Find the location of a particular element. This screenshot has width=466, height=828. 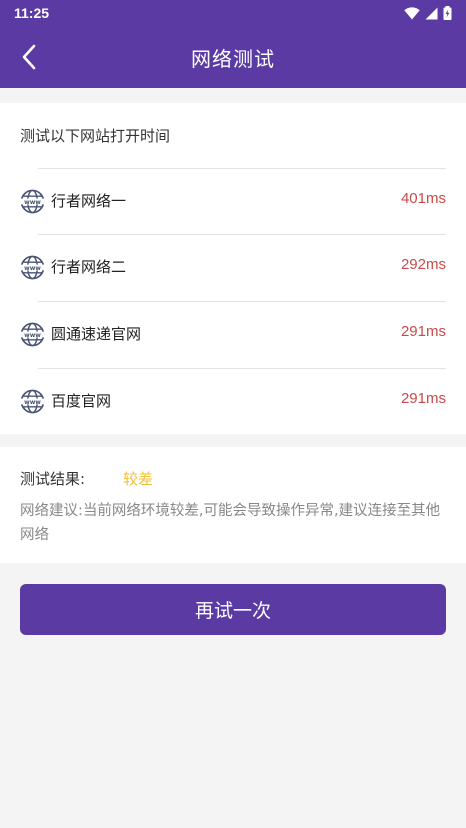

list-item: www 百度官网 291ms is located at coordinates (233, 401).